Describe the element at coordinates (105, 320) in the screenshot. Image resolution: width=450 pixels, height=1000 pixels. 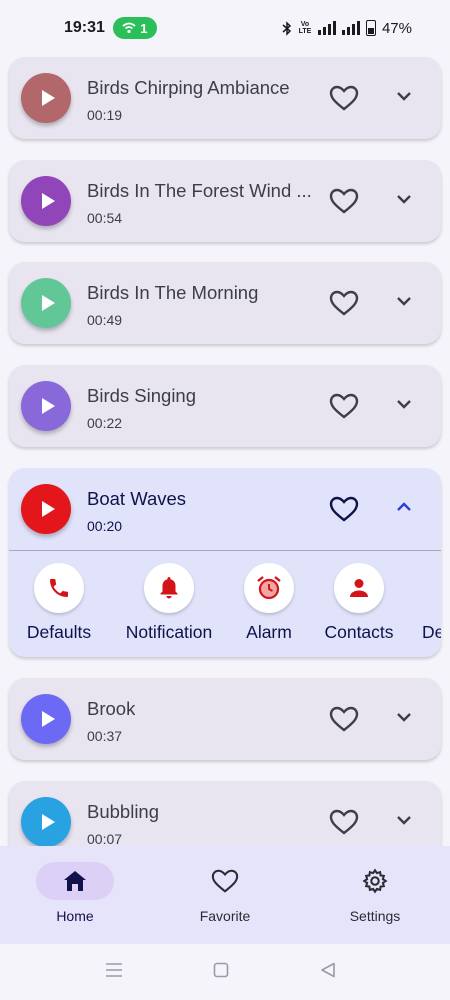
I see `sound-duration: 00:49` at that location.